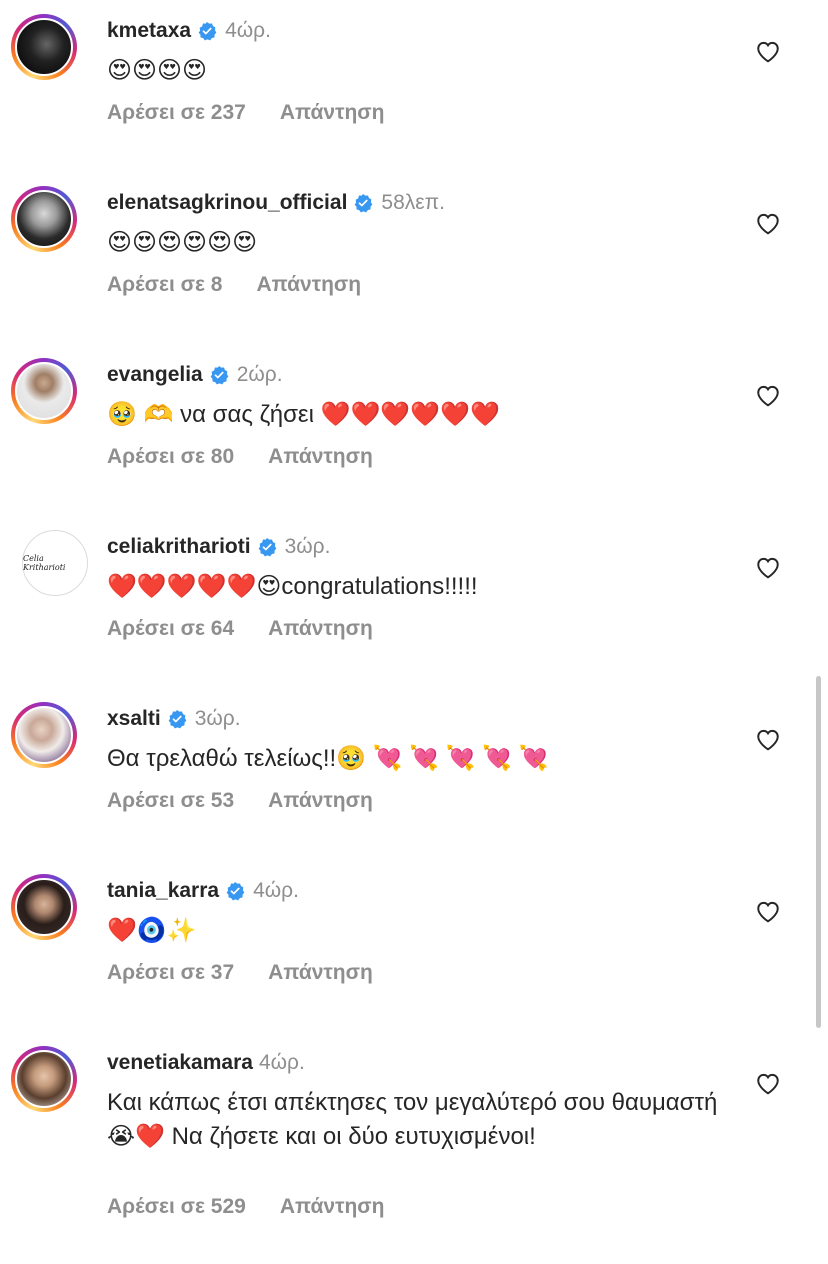  Describe the element at coordinates (176, 1207) in the screenshot. I see `like-count: Αρέσει σε 529` at that location.